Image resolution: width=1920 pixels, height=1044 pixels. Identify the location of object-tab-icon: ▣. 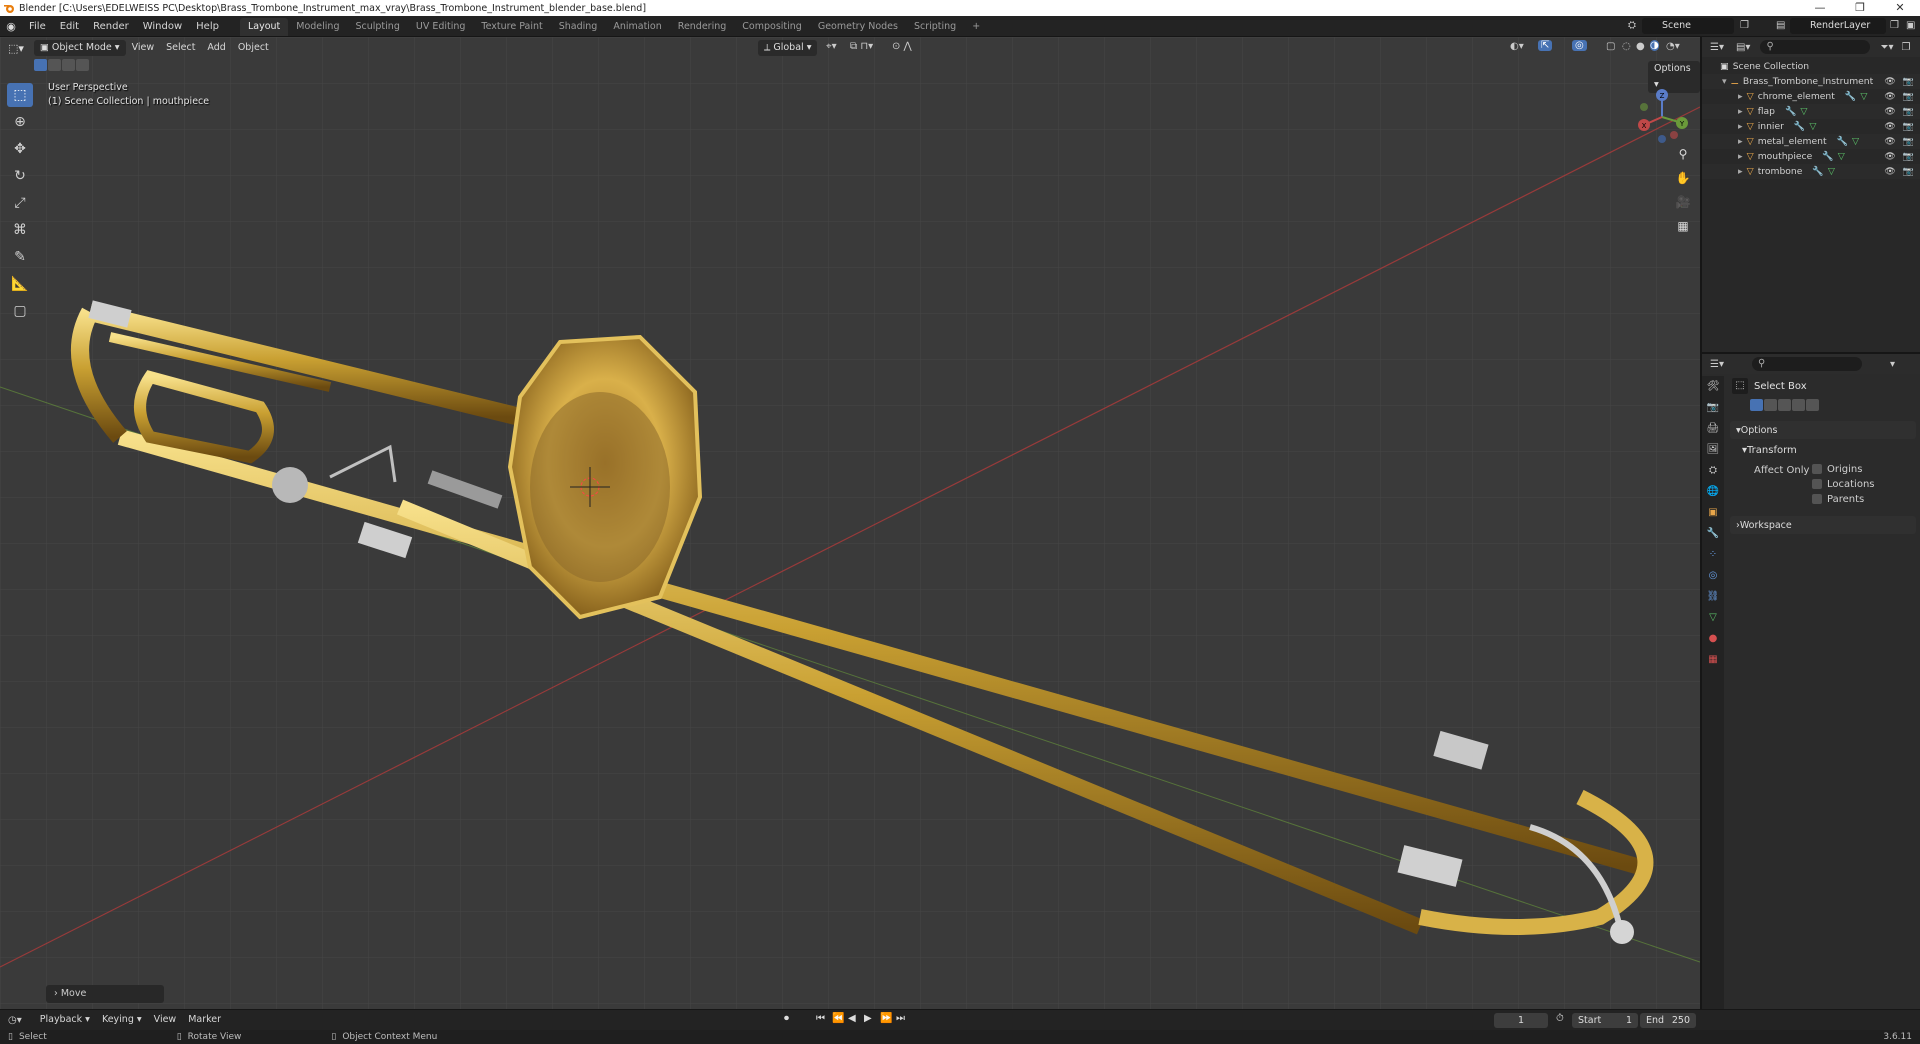
(1713, 512).